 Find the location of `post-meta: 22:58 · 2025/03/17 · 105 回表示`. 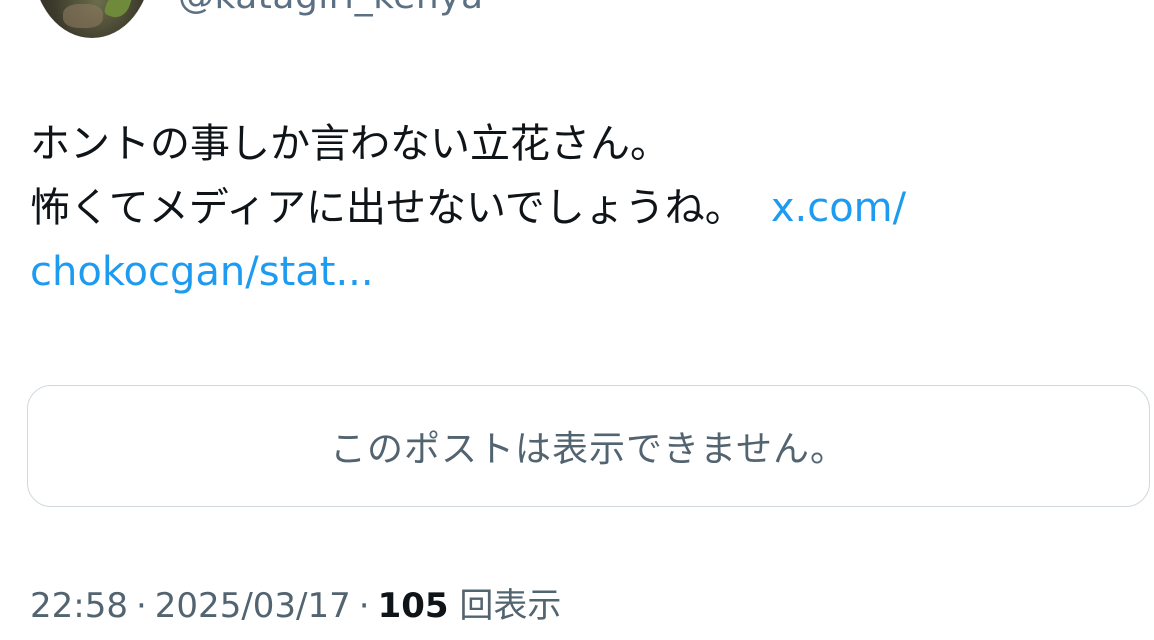

post-meta: 22:58 · 2025/03/17 · 105 回表示 is located at coordinates (295, 602).